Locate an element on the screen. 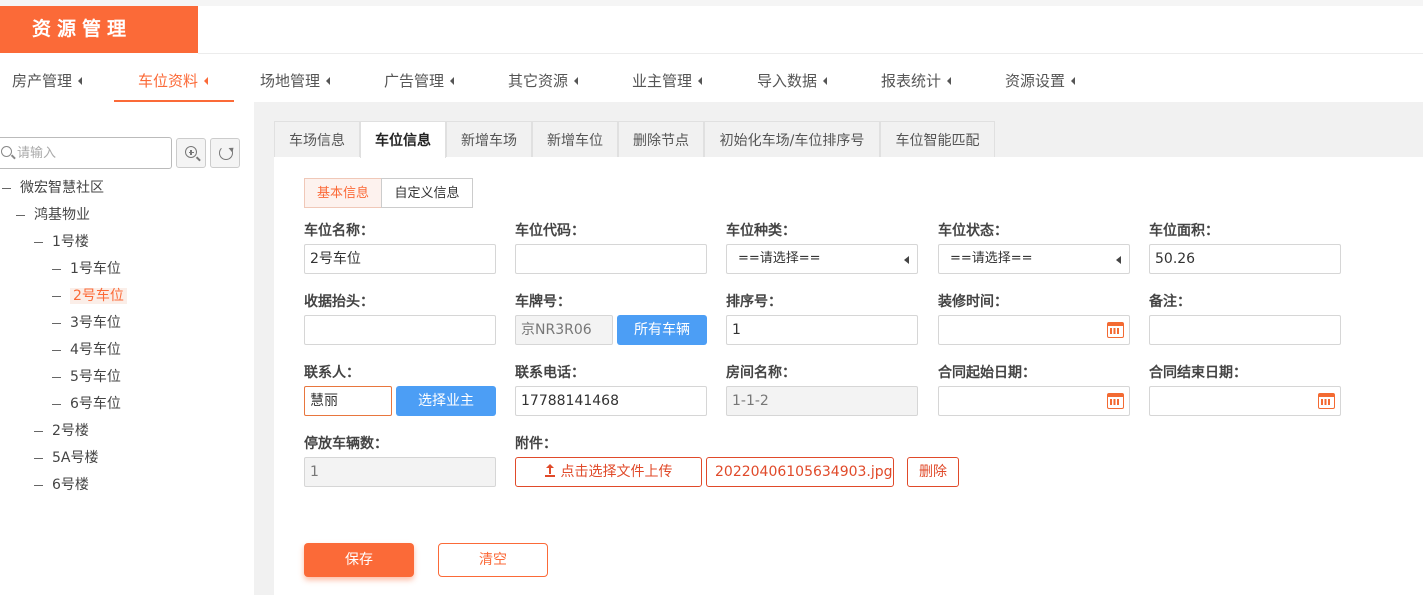  tab-add-space: 新增车位 is located at coordinates (575, 139).